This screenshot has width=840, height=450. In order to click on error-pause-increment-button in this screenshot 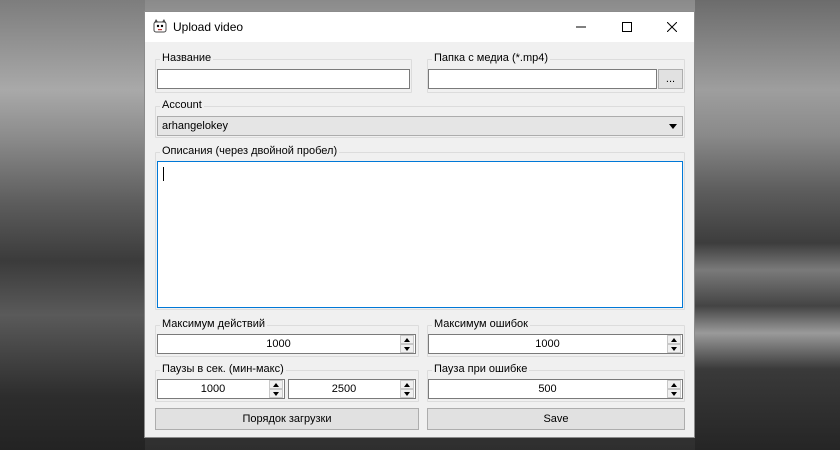, I will do `click(674, 384)`.